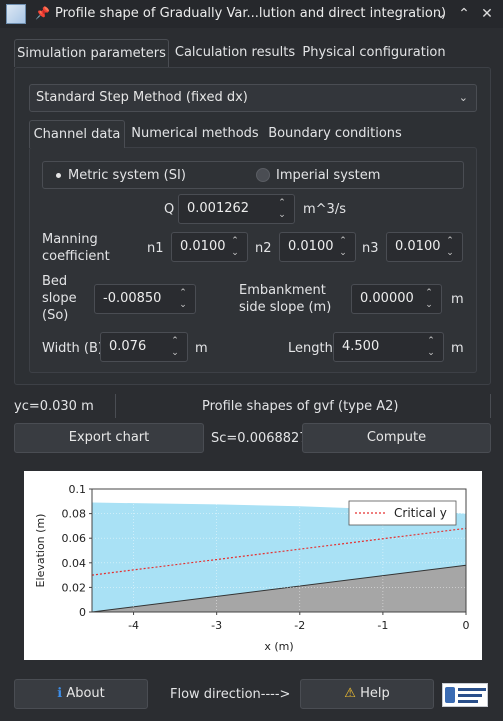 This screenshot has width=503, height=721. I want to click on n2-label: n2, so click(263, 248).